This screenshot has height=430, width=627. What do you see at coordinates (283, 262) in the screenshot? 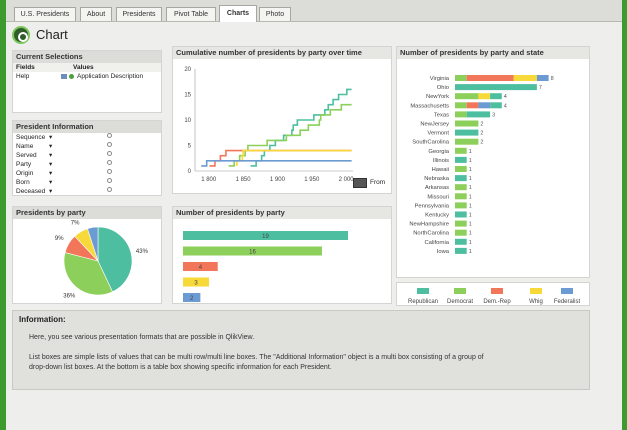
I see `party-bar-chart: 1916432` at bounding box center [283, 262].